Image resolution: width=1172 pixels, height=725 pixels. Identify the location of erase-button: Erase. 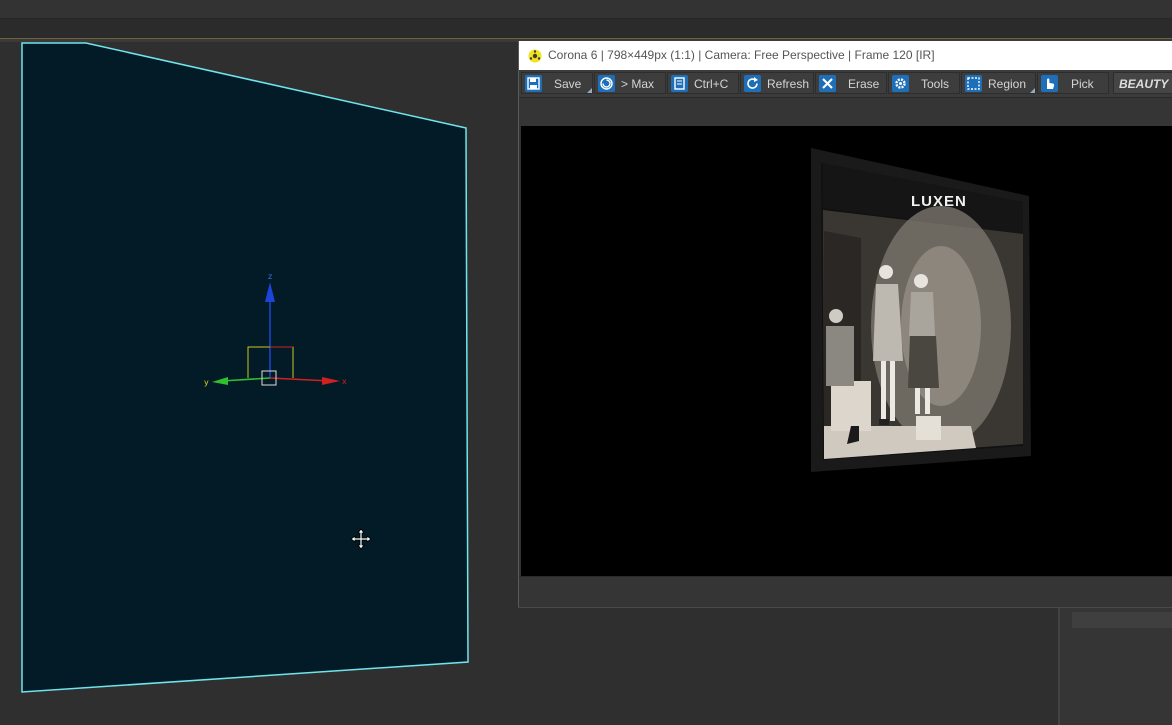
(851, 83).